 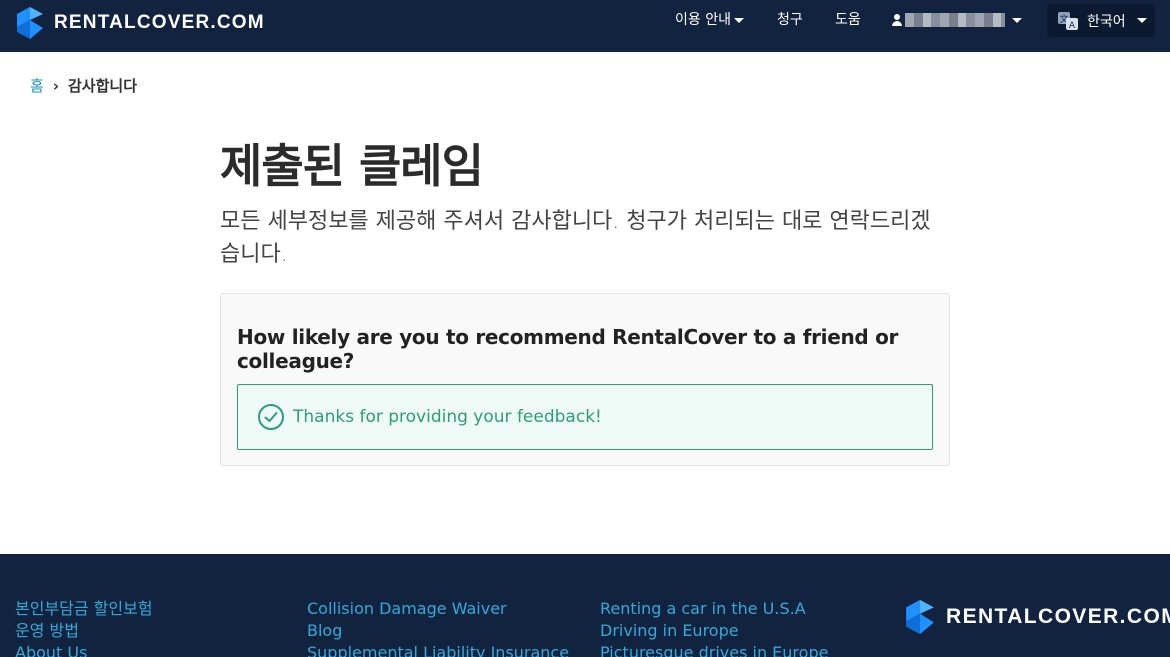 I want to click on feedback-success-alert: Thanks for providing your feedback!, so click(x=585, y=417).